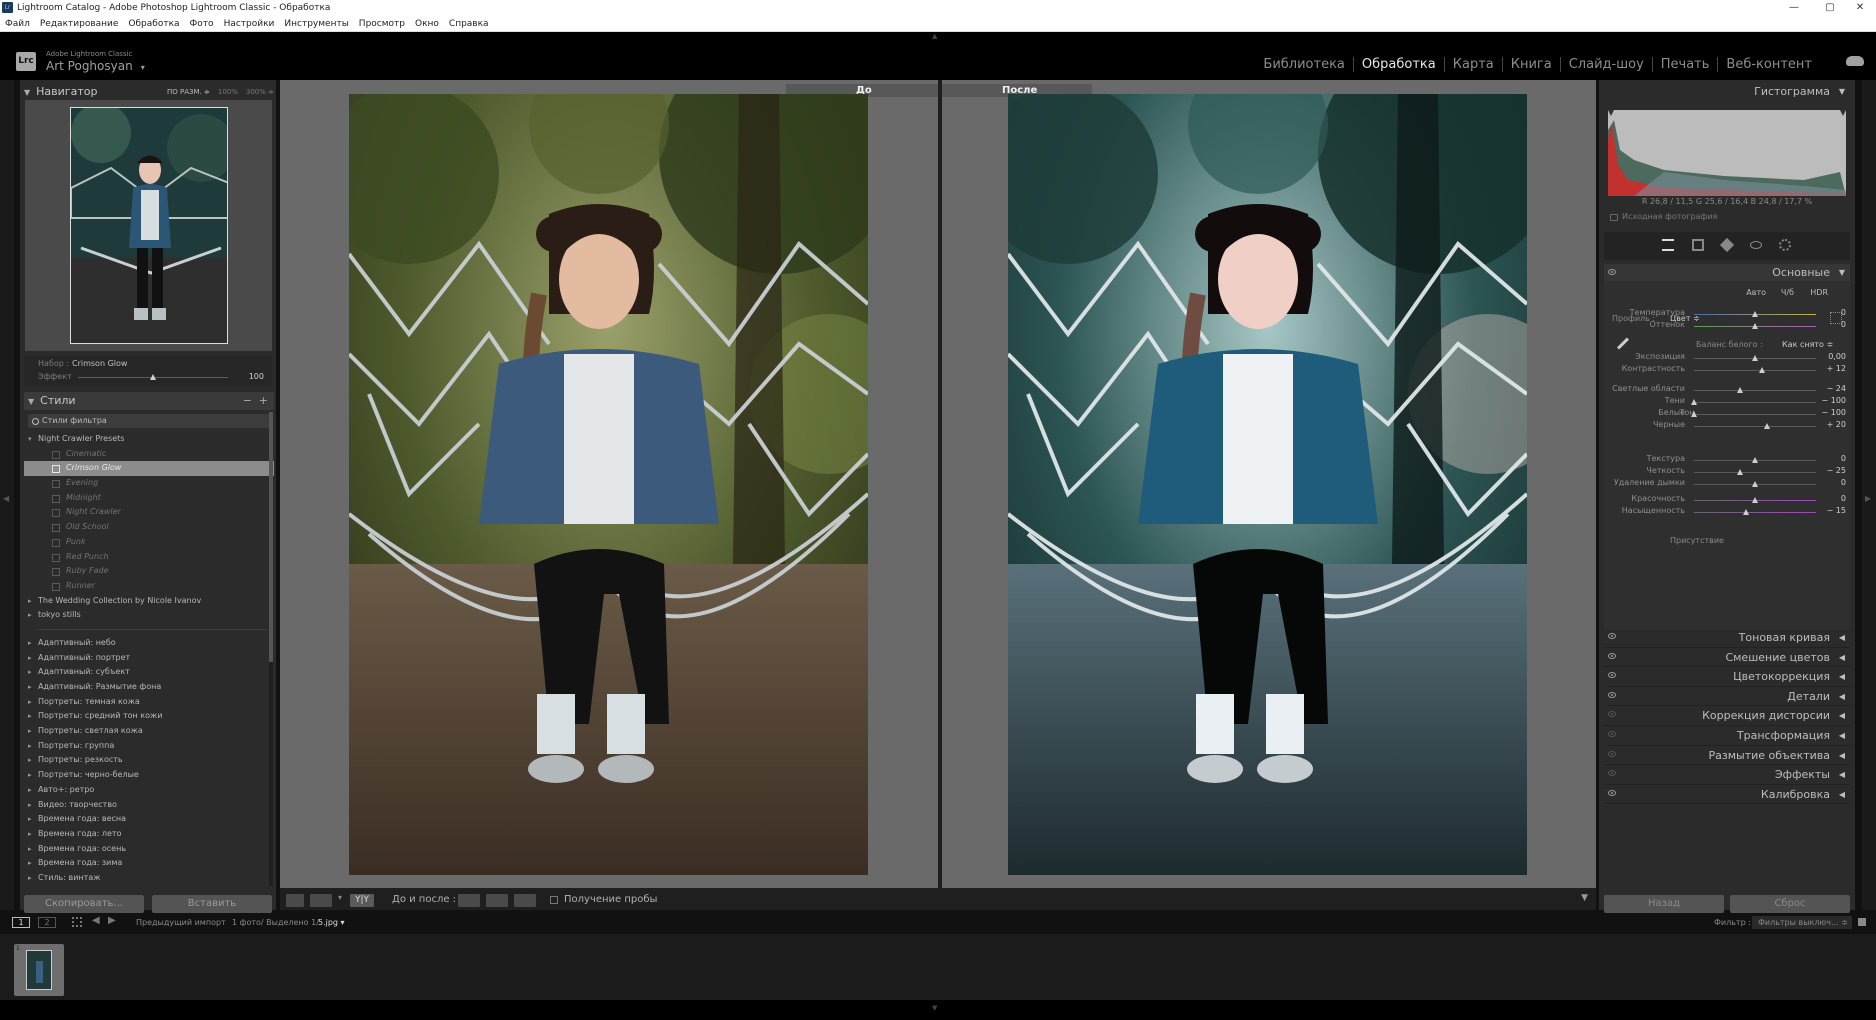 The height and width of the screenshot is (1020, 1876). I want to click on before-after-mode: Y|Y, so click(362, 900).